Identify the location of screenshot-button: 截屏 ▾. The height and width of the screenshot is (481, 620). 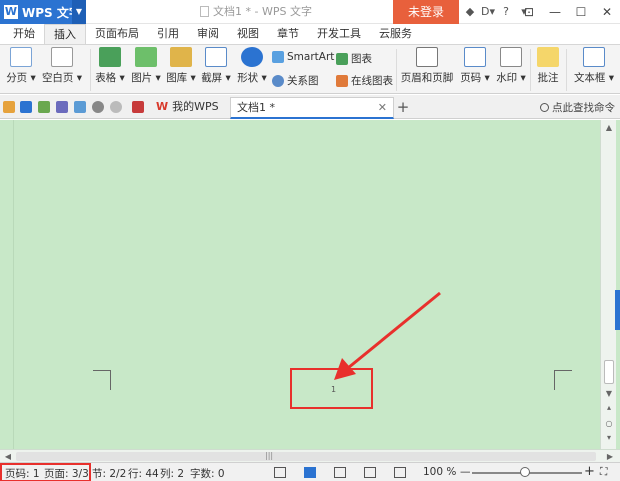
(216, 66).